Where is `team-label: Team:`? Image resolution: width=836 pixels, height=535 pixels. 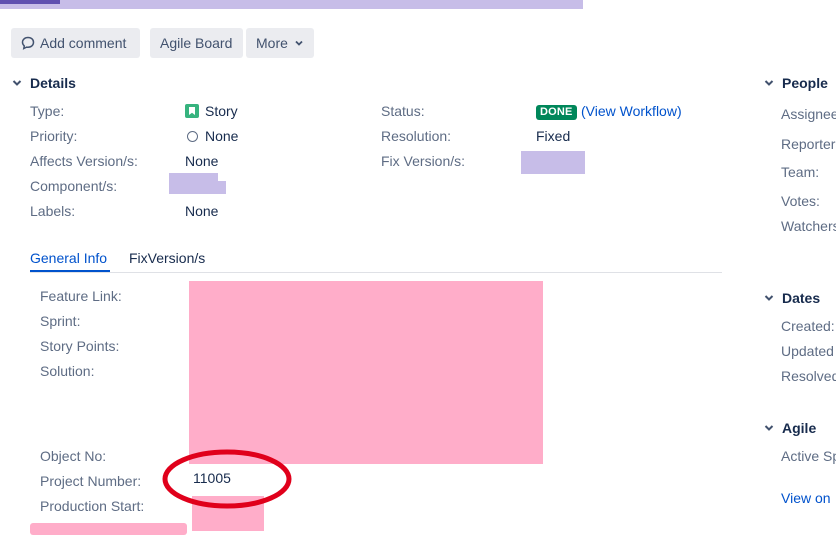
team-label: Team: is located at coordinates (800, 172).